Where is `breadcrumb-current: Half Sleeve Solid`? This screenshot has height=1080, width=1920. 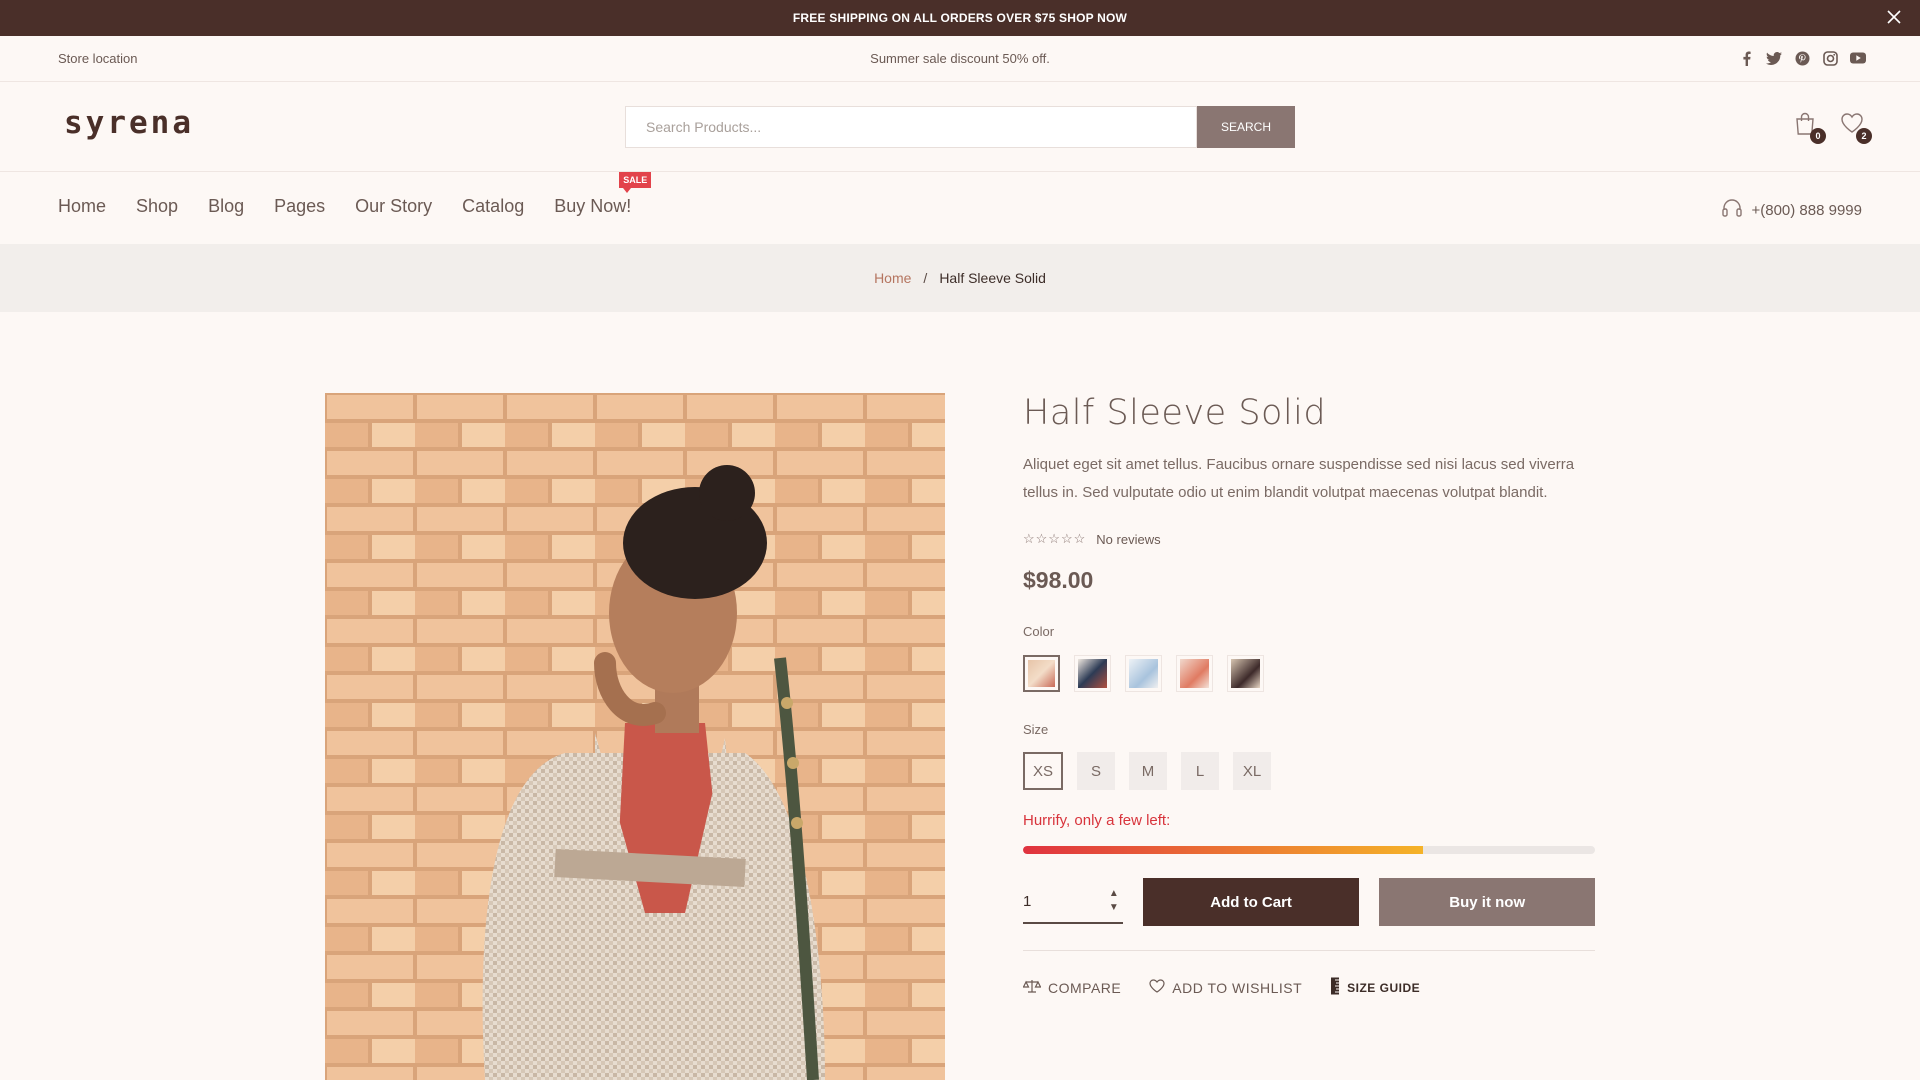
breadcrumb-current: Half Sleeve Solid is located at coordinates (992, 278).